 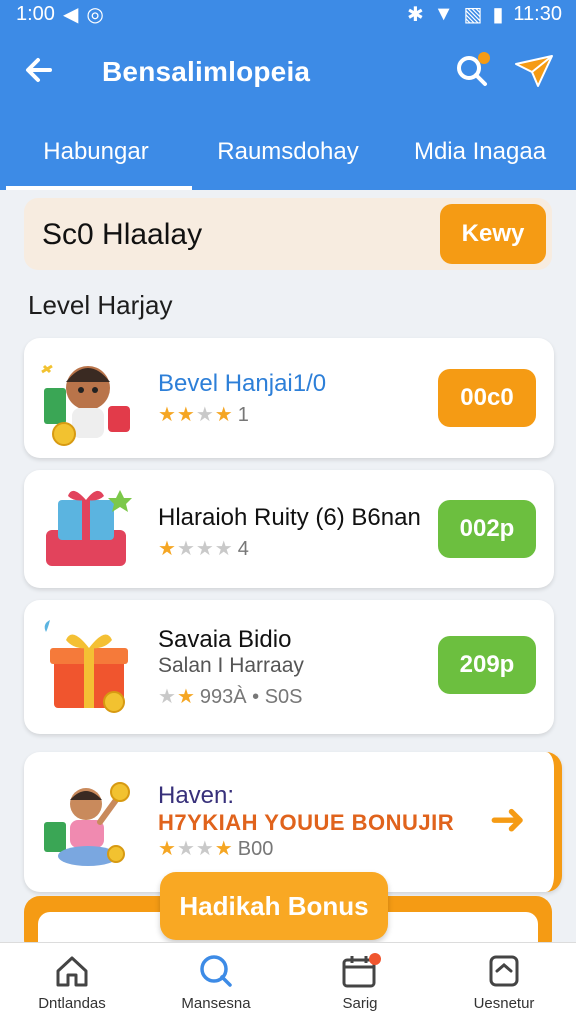 What do you see at coordinates (255, 849) in the screenshot?
I see `rating-count: B00` at bounding box center [255, 849].